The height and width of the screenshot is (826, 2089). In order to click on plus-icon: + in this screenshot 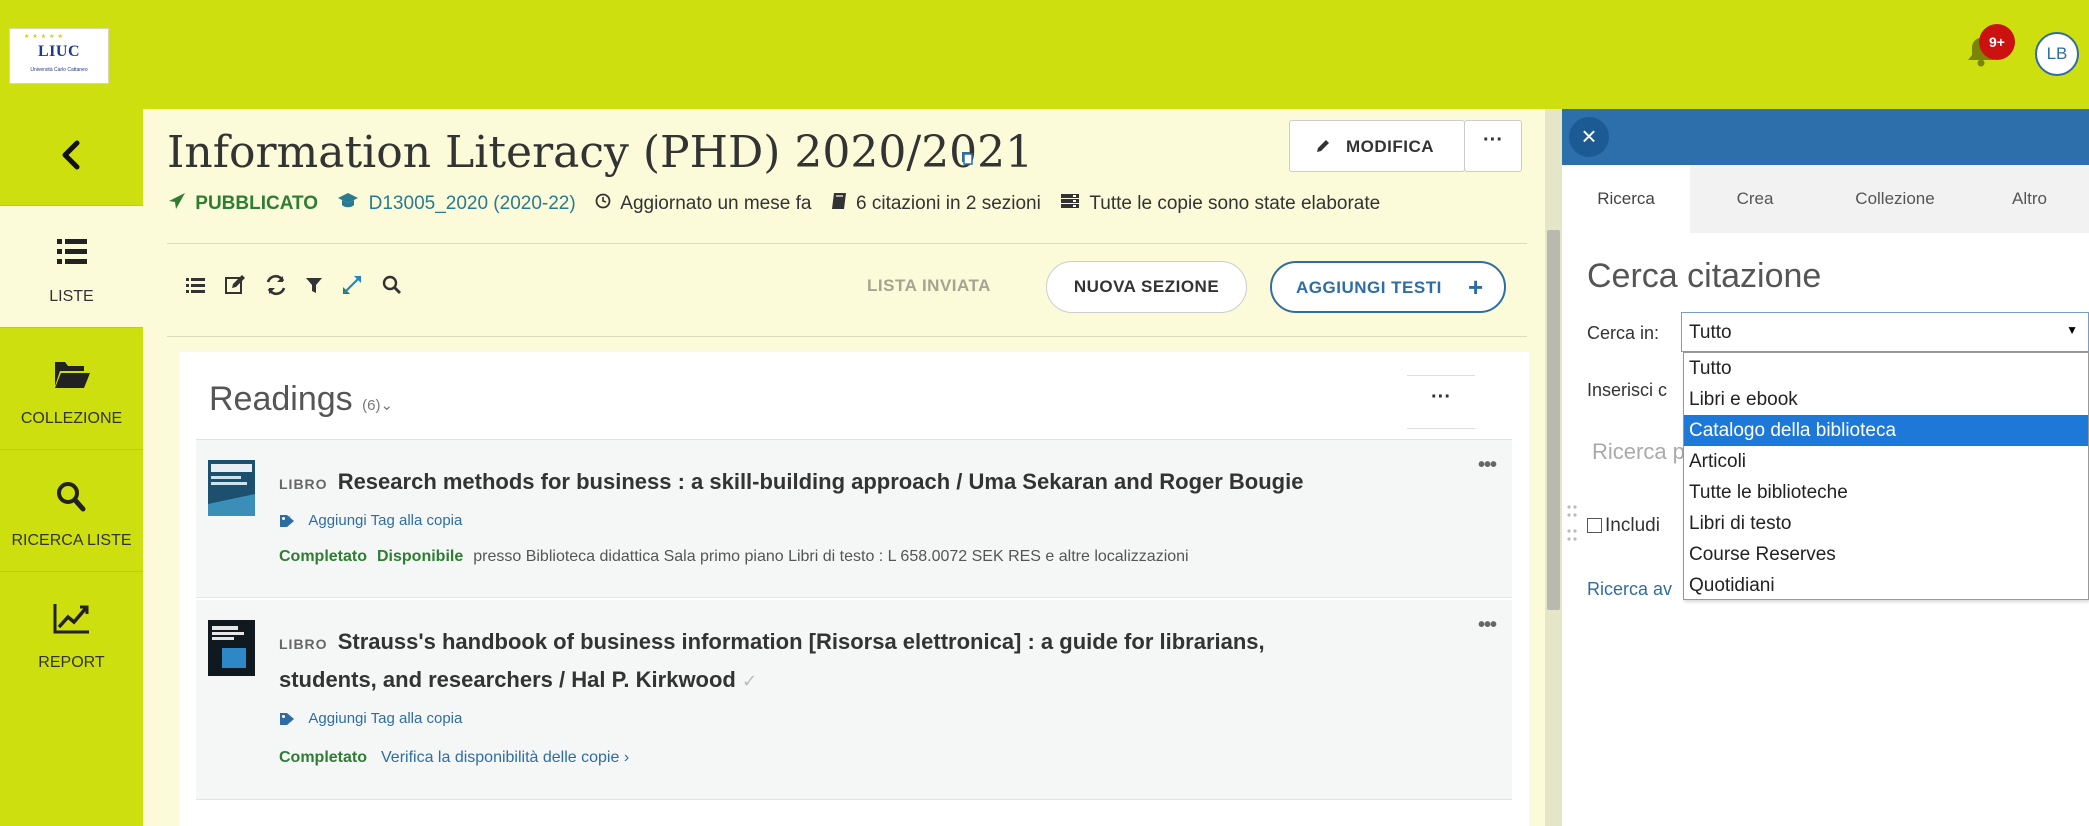, I will do `click(1476, 287)`.